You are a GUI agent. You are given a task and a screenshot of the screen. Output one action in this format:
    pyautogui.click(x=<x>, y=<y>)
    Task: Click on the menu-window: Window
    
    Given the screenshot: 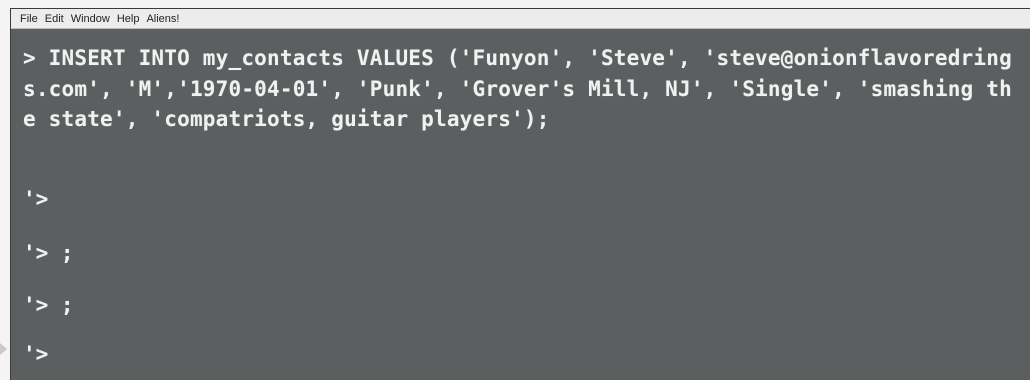 What is the action you would take?
    pyautogui.click(x=90, y=19)
    